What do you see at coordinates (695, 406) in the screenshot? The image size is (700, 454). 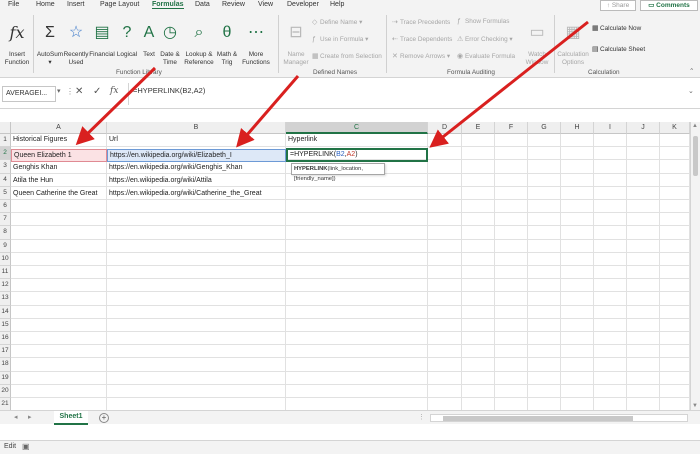 I see `scroll-down-icon: ▼` at bounding box center [695, 406].